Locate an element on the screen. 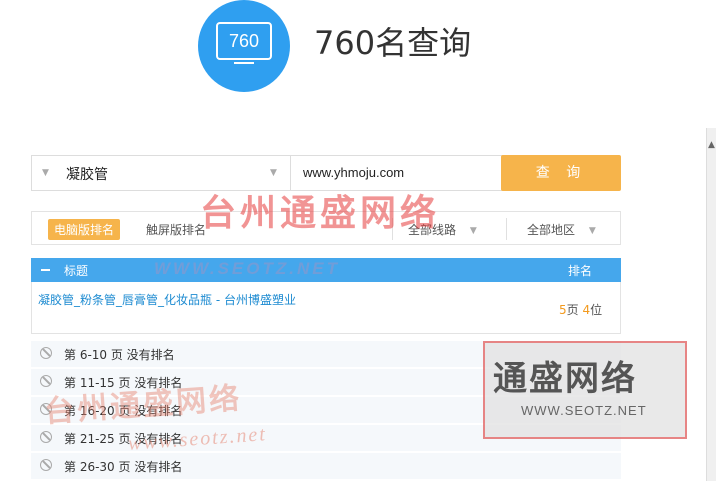 The width and height of the screenshot is (716, 481). no-rank-text: 第 26-30 页 没有排名 is located at coordinates (123, 467).